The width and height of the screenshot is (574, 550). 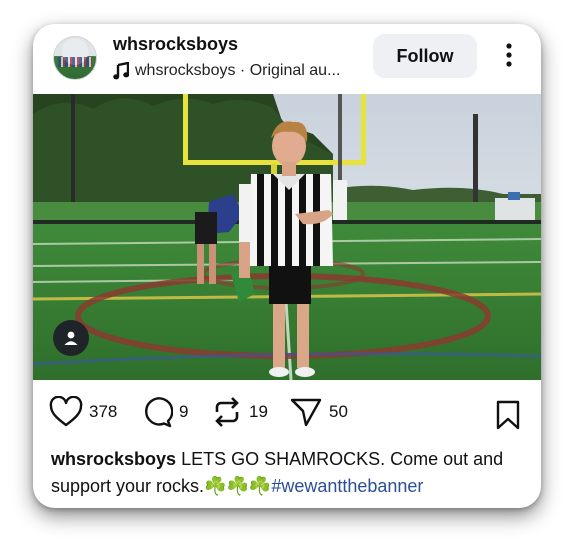 I want to click on bookmark-icon, so click(x=508, y=415).